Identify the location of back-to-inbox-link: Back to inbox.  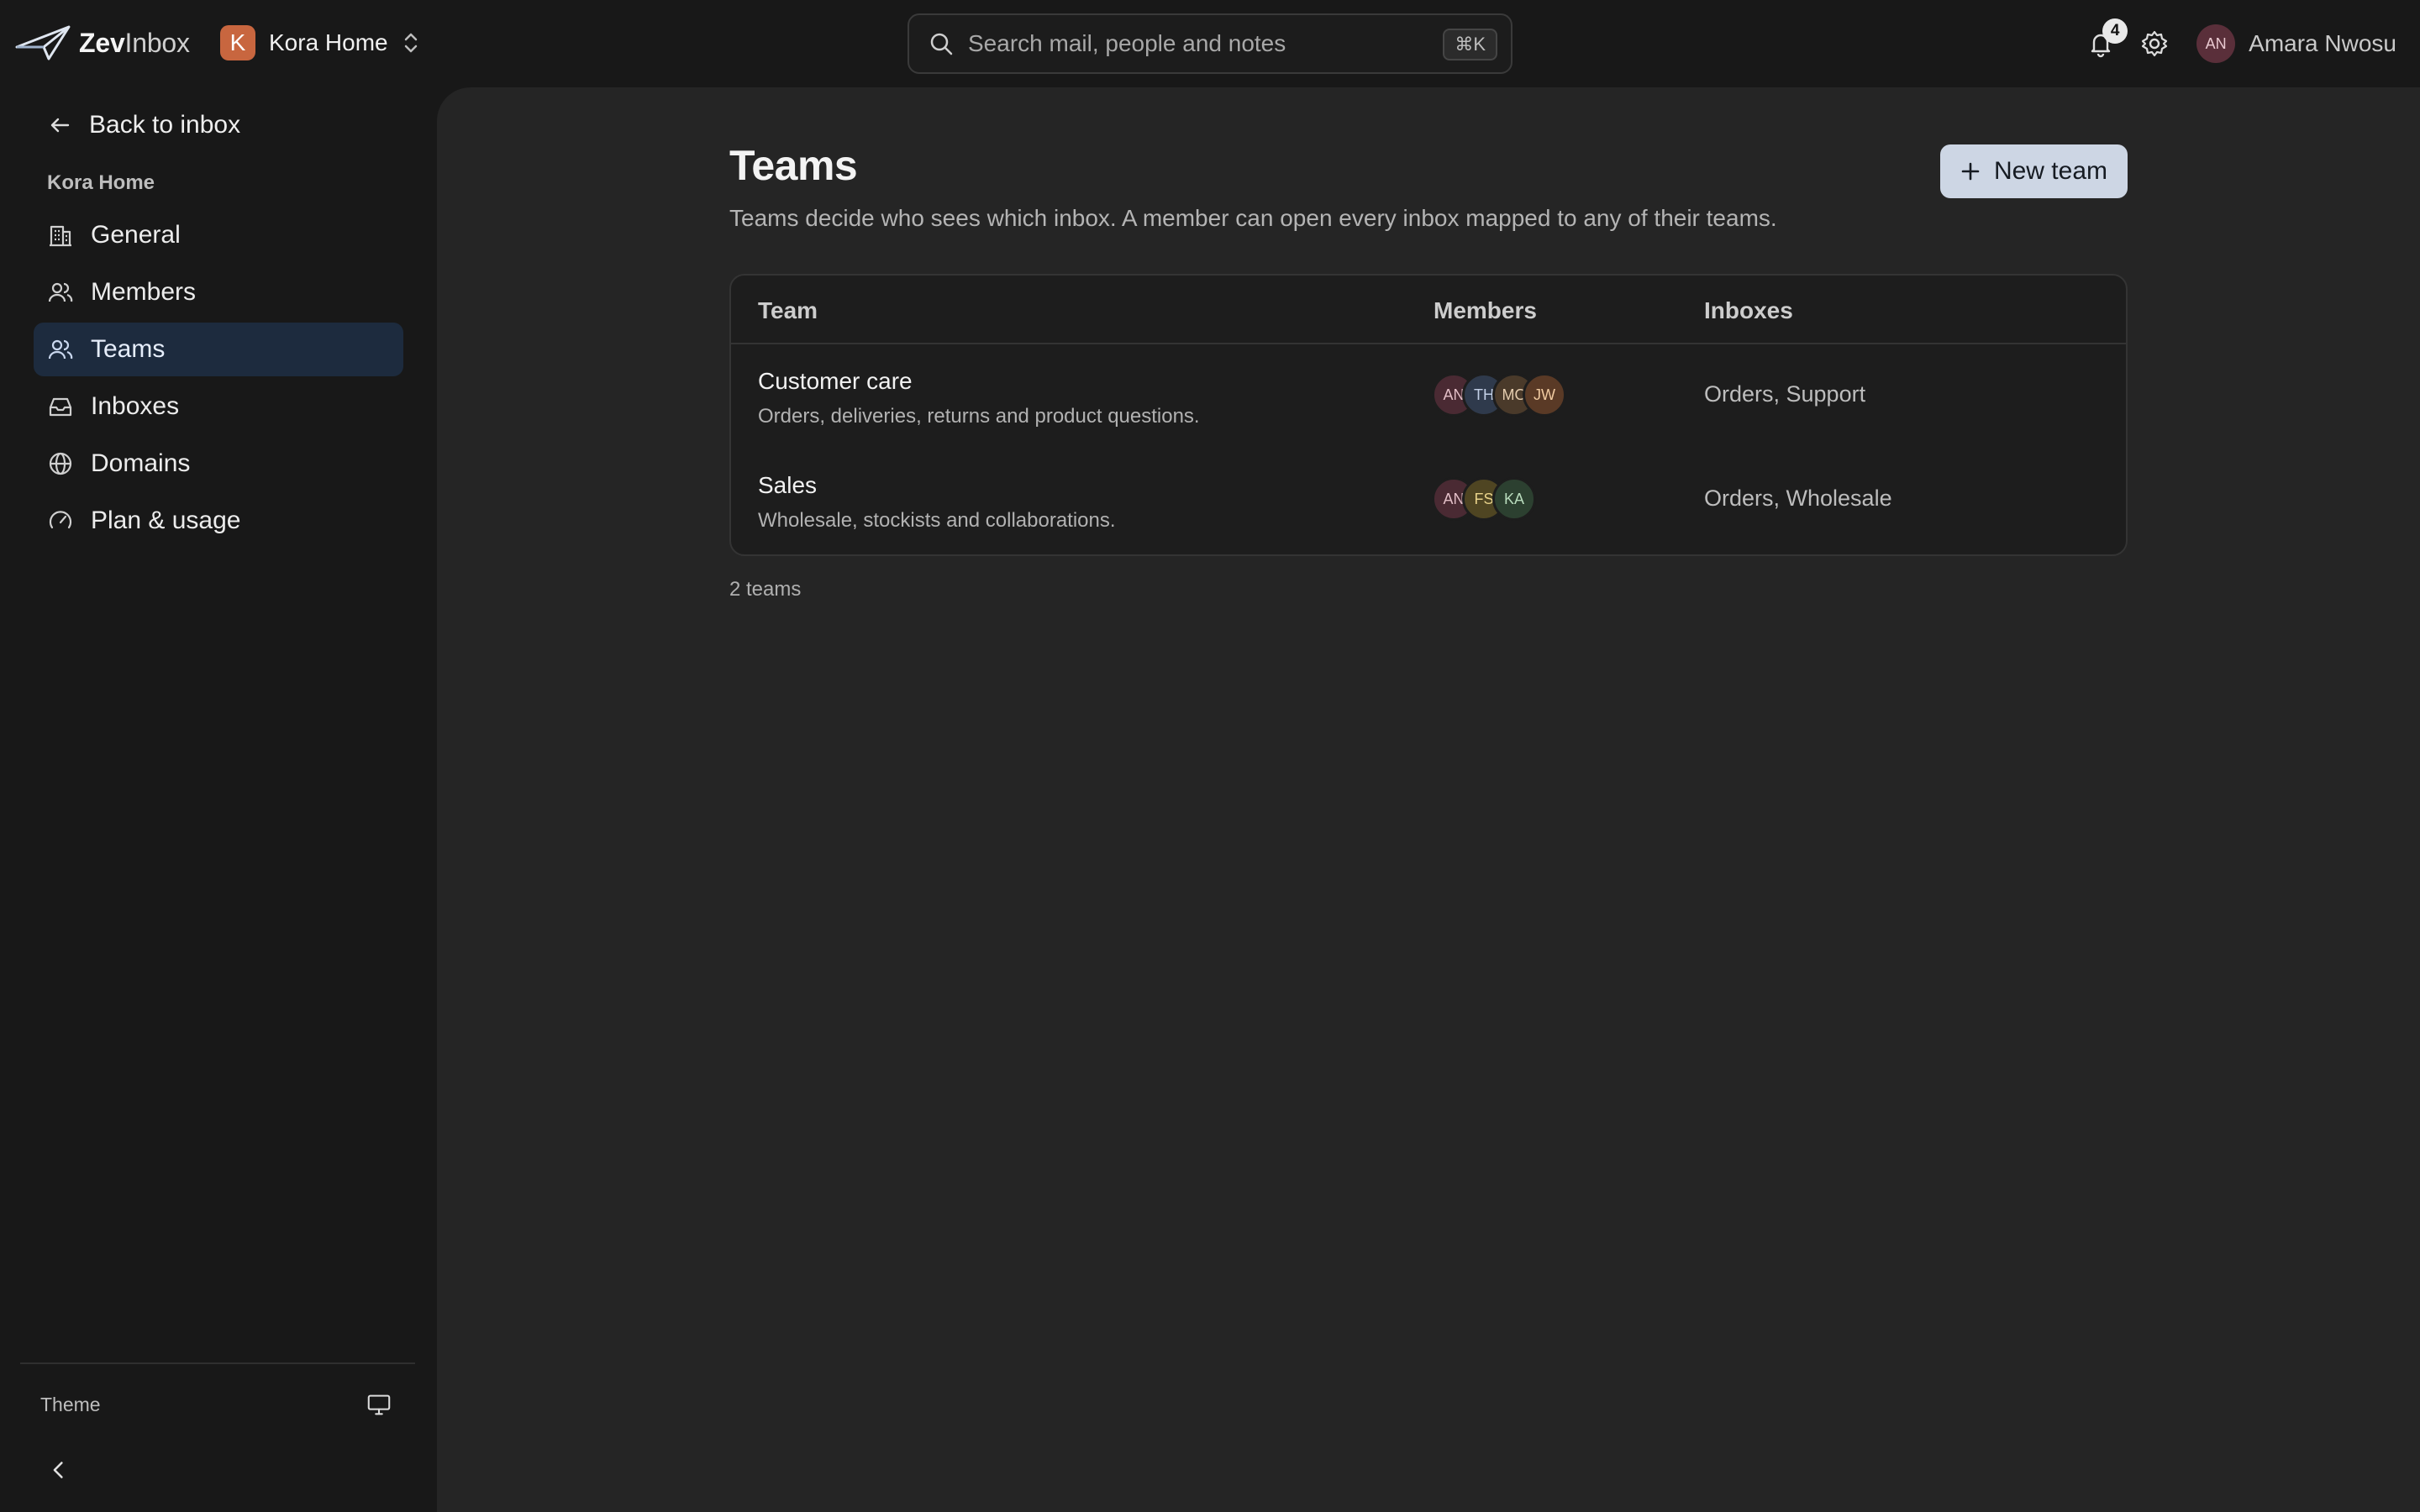
(143, 125).